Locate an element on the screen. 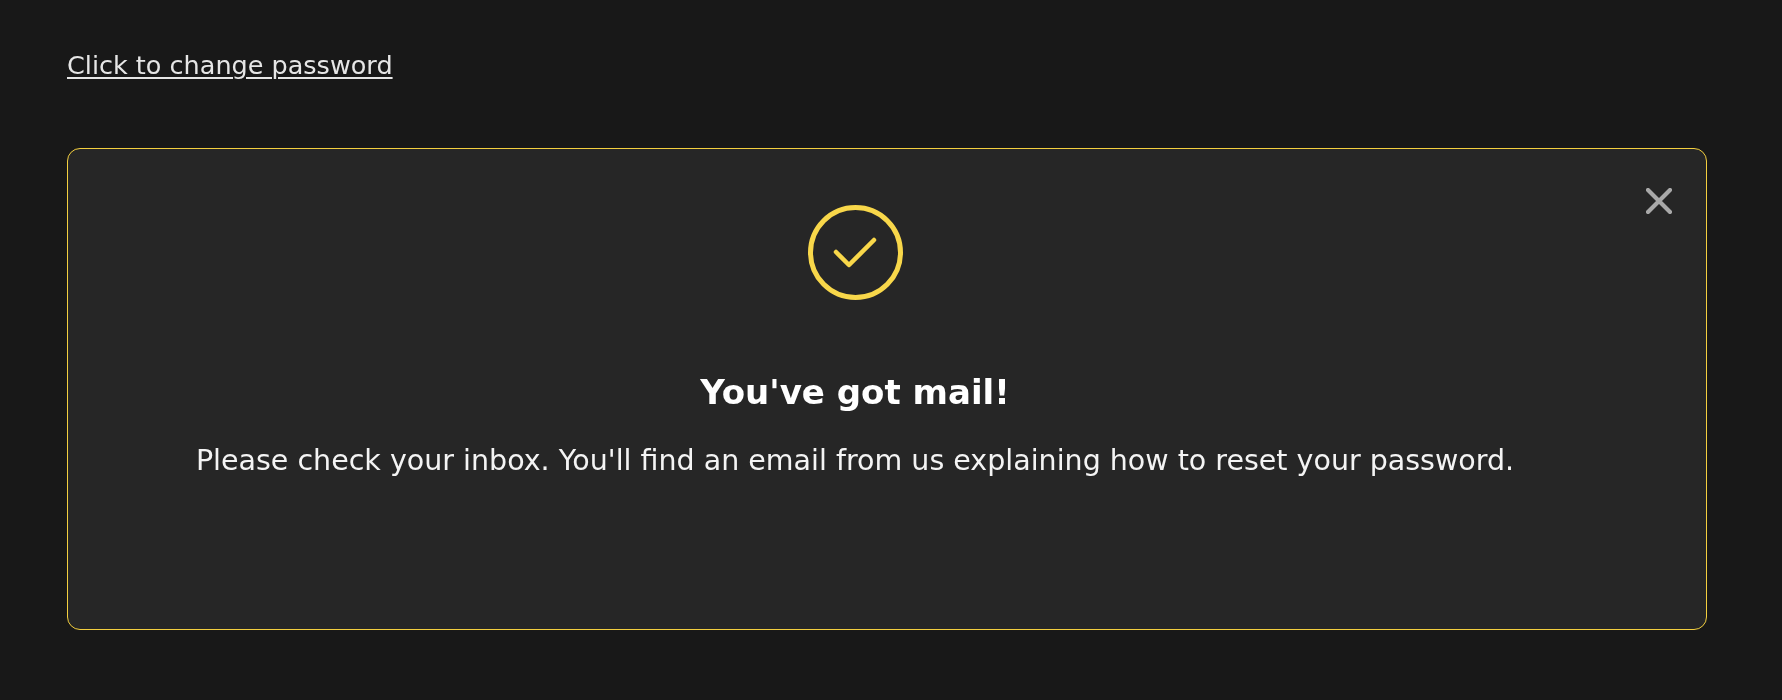 Image resolution: width=1782 pixels, height=700 pixels. change-password-link: Click to change password is located at coordinates (230, 65).